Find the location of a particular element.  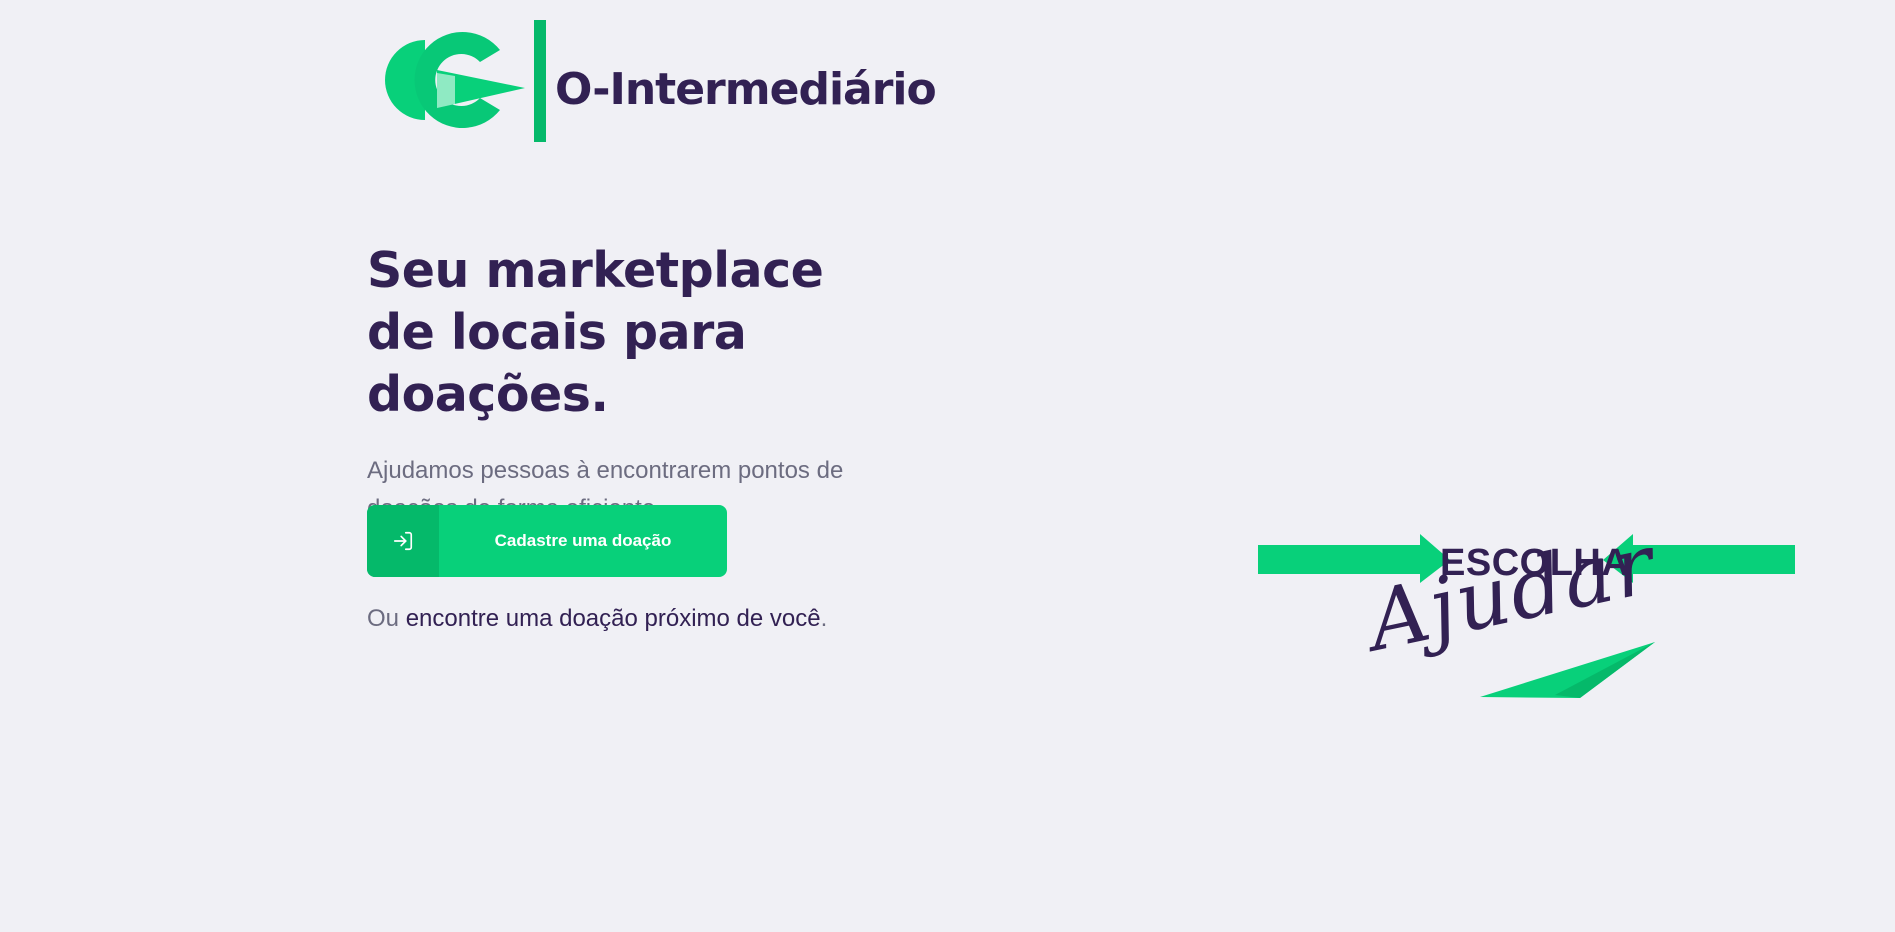

find-donation-link: encontre uma doação próximo de você is located at coordinates (613, 618).